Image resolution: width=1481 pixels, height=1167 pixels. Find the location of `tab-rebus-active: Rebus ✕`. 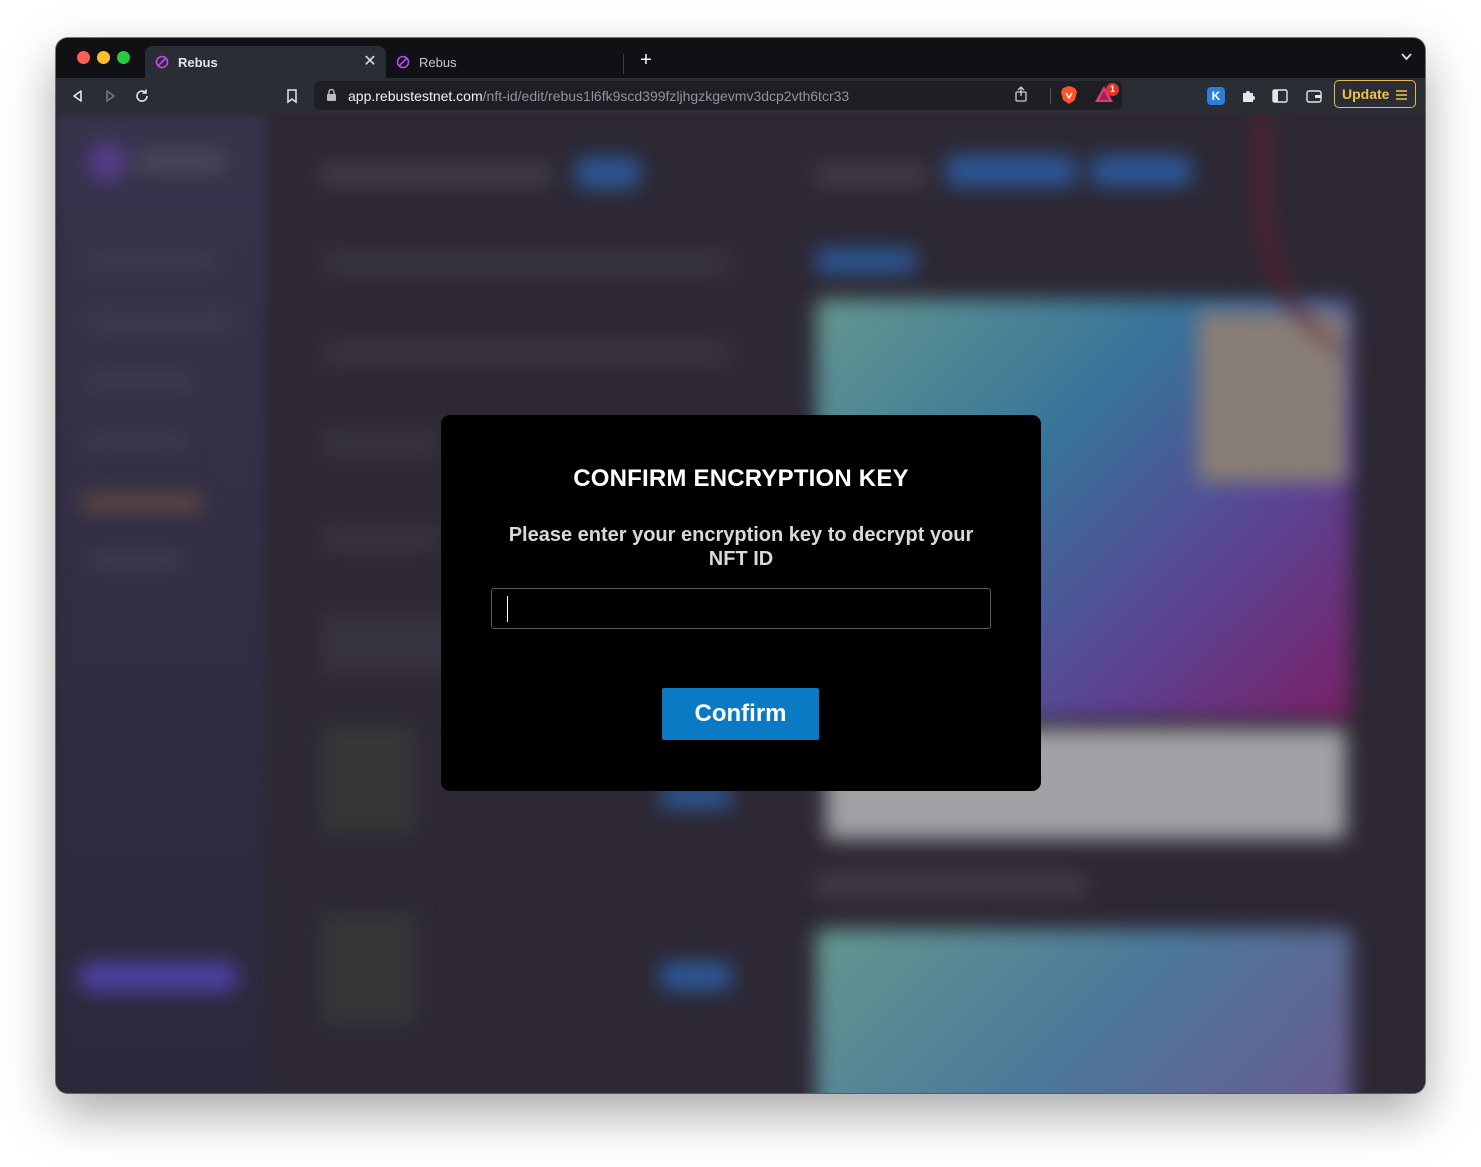

tab-rebus-active: Rebus ✕ is located at coordinates (265, 62).